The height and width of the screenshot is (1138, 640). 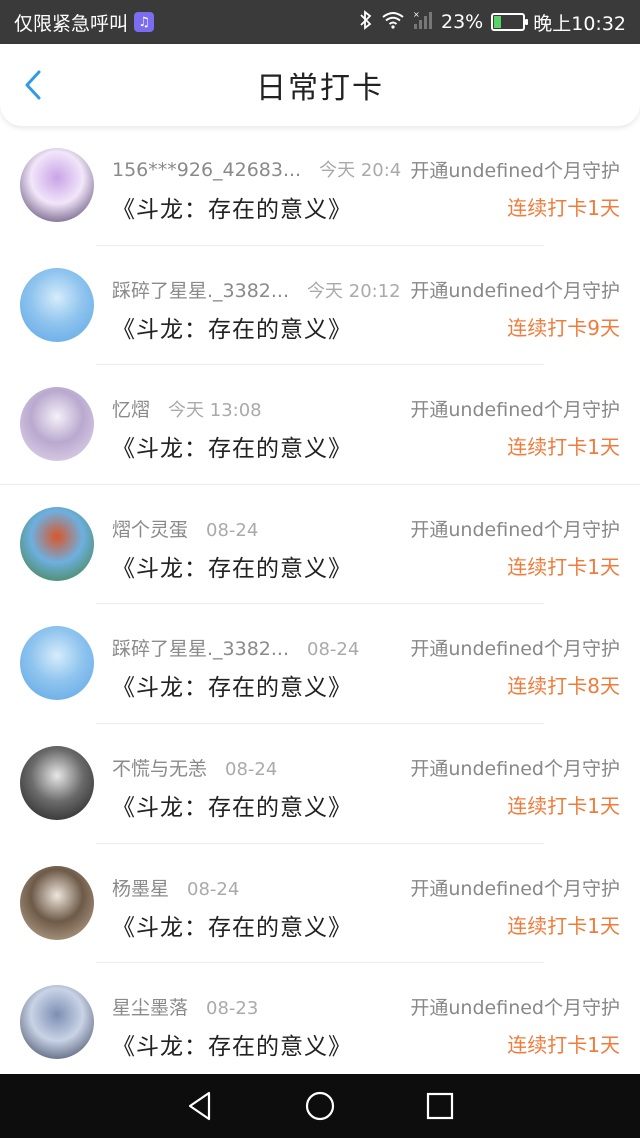 I want to click on row-meta: 踩碎了星星._3382... 今天 20:12, so click(x=256, y=289).